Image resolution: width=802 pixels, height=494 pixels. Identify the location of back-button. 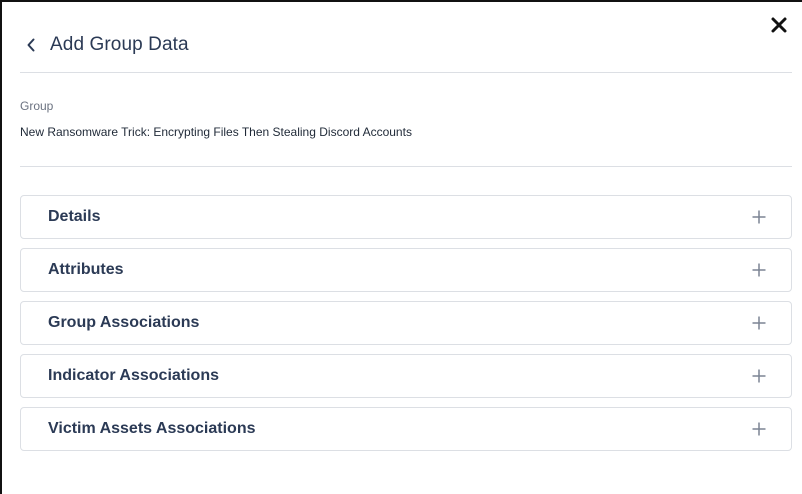
(31, 45).